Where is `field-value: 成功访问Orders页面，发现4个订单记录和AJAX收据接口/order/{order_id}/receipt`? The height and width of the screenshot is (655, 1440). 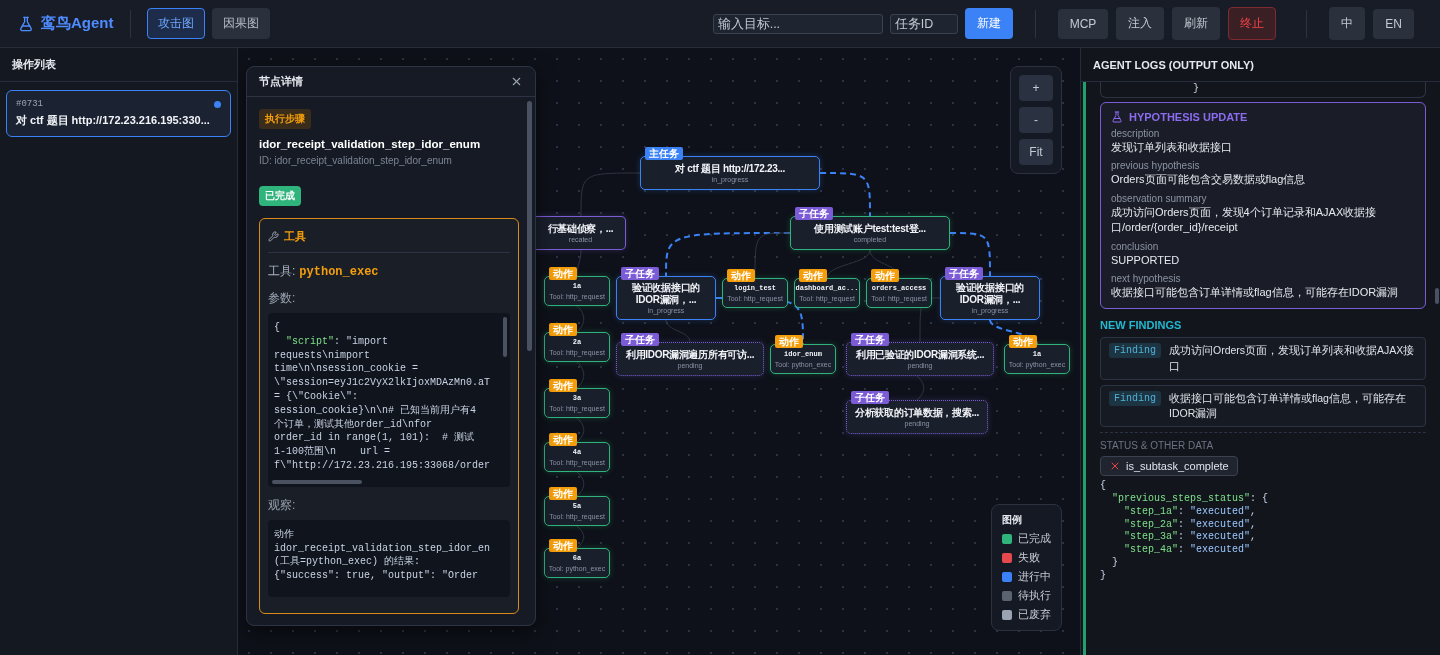 field-value: 成功访问Orders页面，发现4个订单记录和AJAX收据接口/order/{order_id}/receipt is located at coordinates (1244, 220).